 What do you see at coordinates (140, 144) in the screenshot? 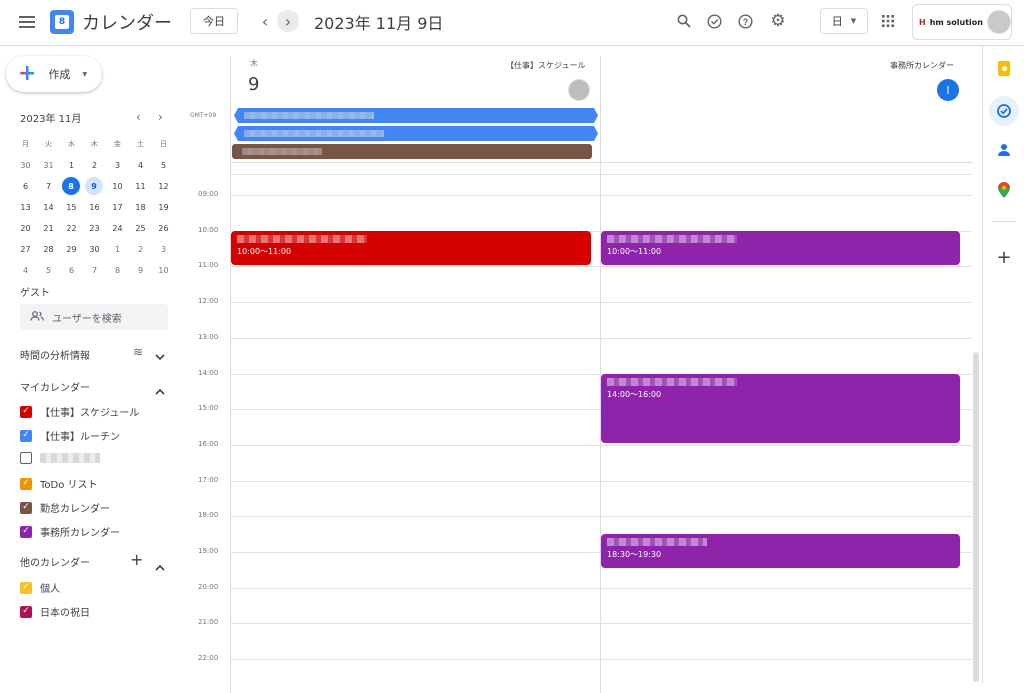
I see `weekday-header: 土` at bounding box center [140, 144].